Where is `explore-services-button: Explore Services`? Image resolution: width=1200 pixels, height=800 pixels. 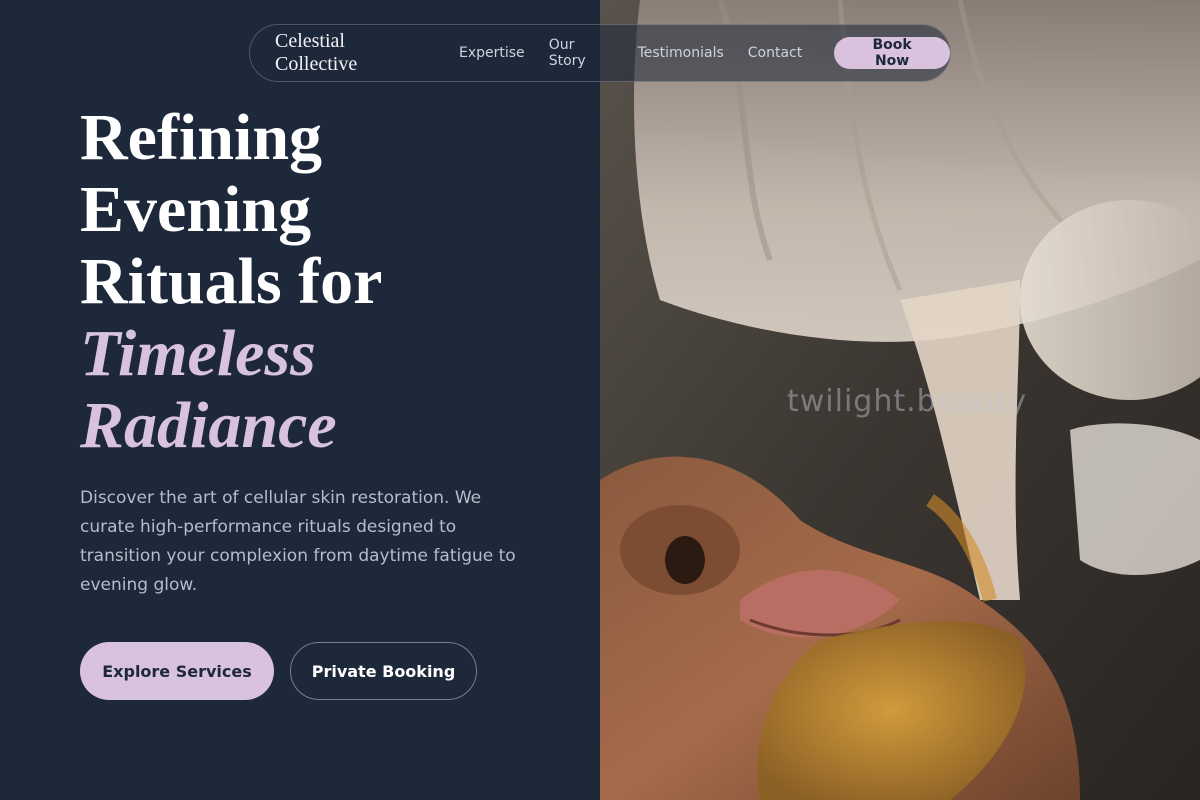 explore-services-button: Explore Services is located at coordinates (177, 671).